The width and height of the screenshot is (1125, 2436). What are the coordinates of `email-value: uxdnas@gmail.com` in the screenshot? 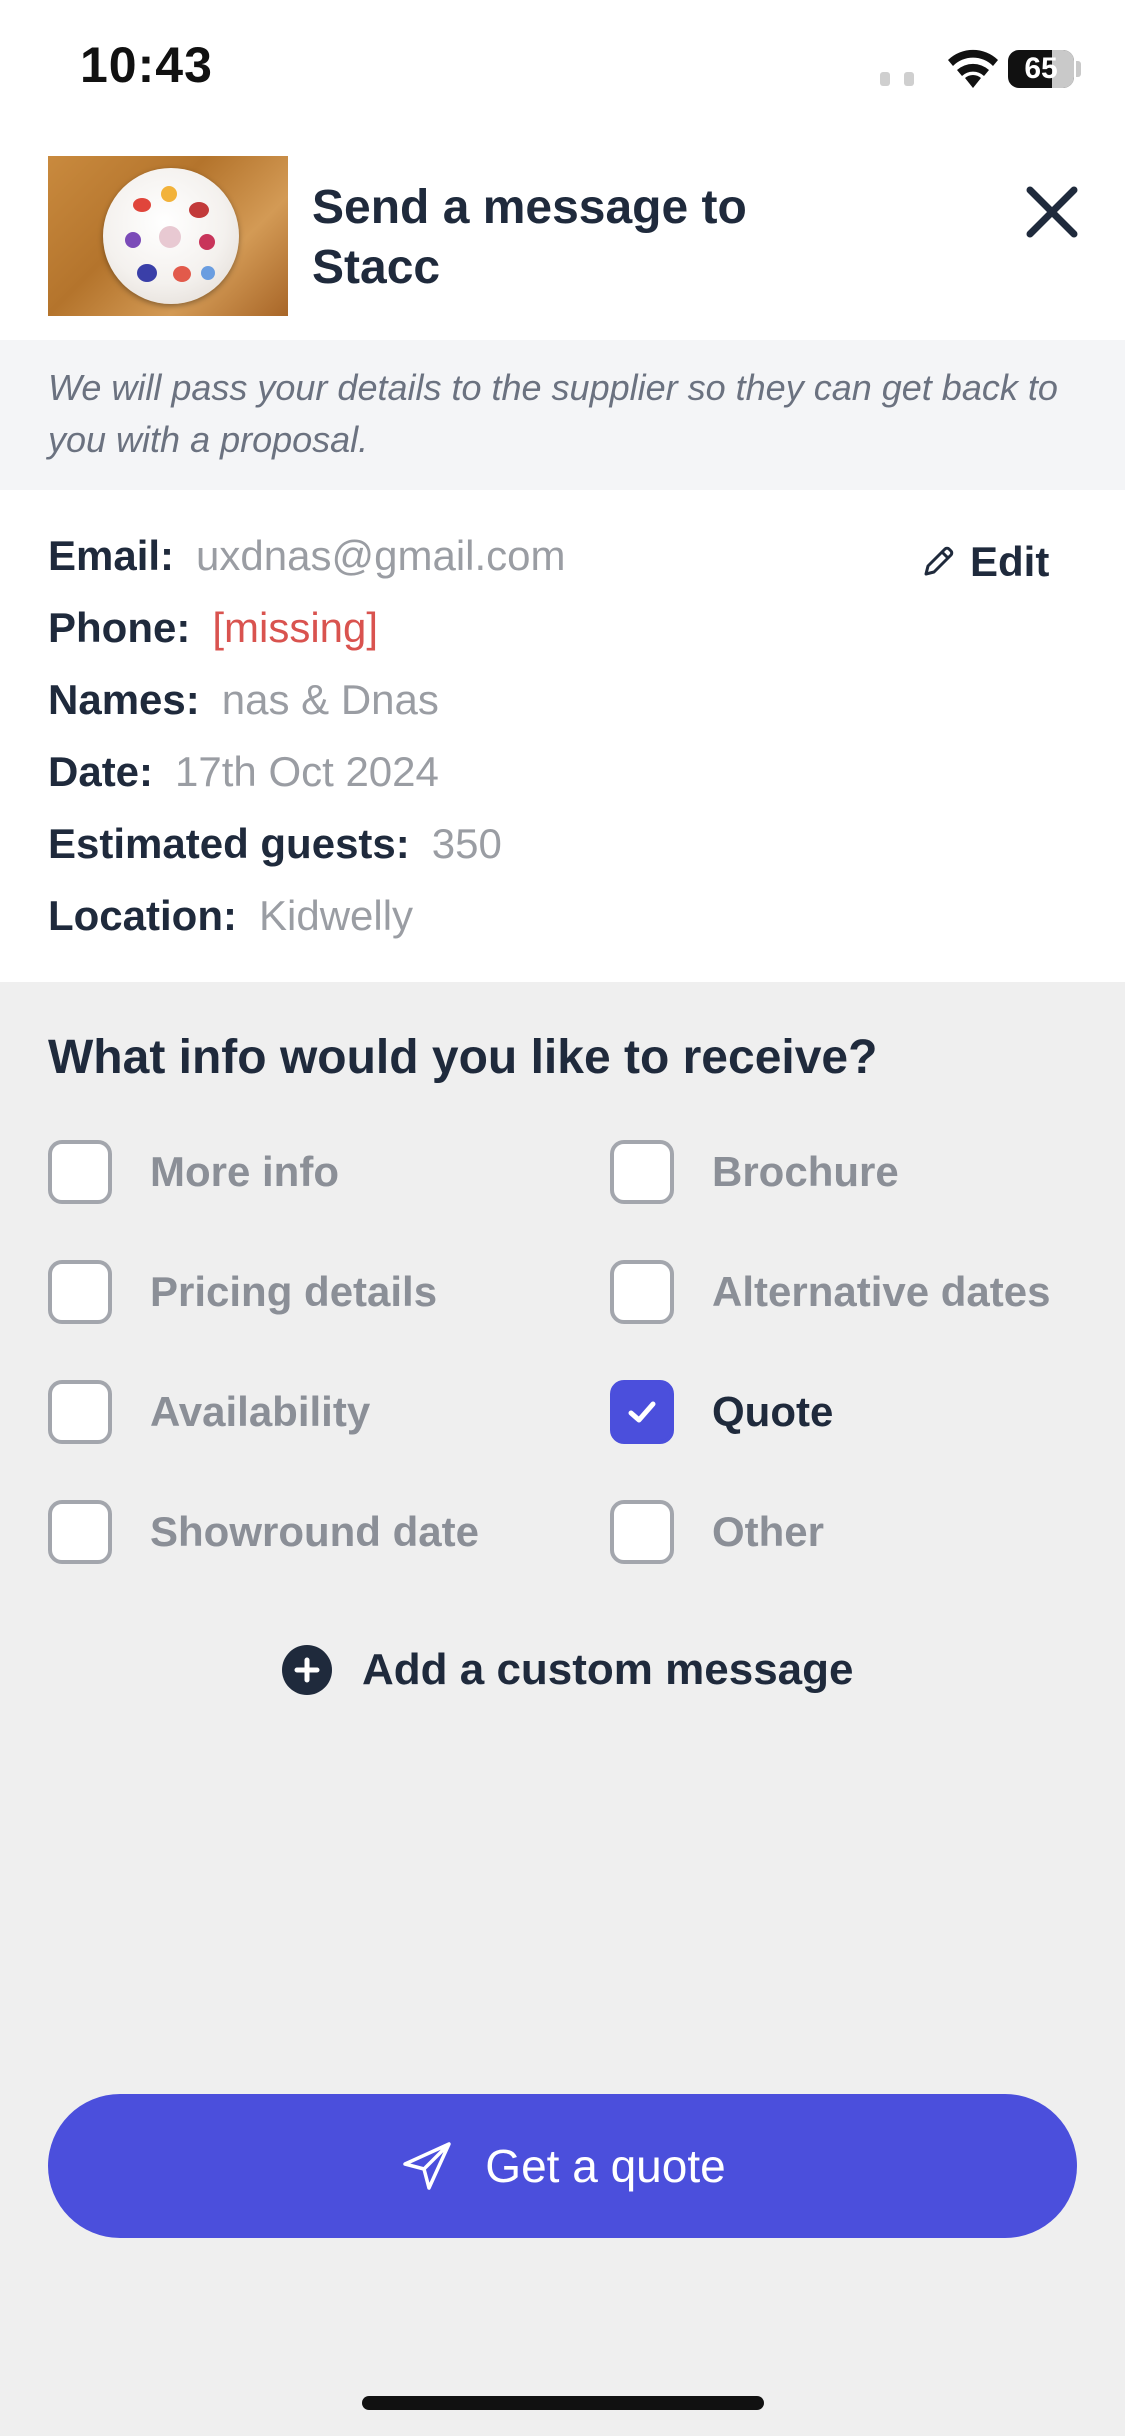 It's located at (381, 555).